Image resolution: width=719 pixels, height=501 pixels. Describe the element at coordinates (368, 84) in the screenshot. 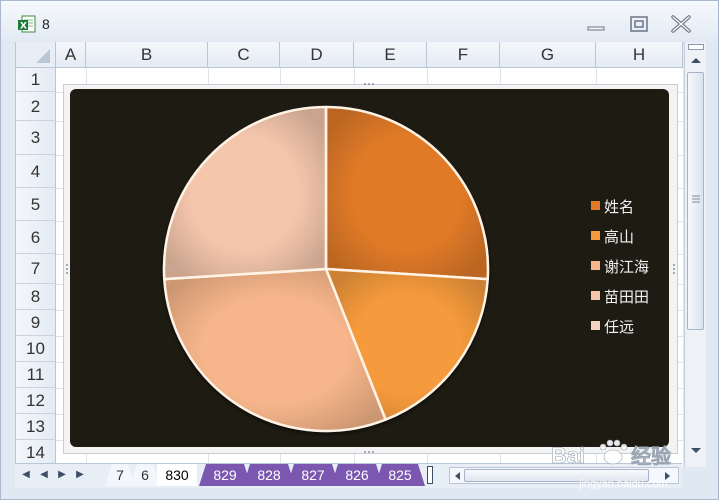

I see `resize-handle-top` at that location.